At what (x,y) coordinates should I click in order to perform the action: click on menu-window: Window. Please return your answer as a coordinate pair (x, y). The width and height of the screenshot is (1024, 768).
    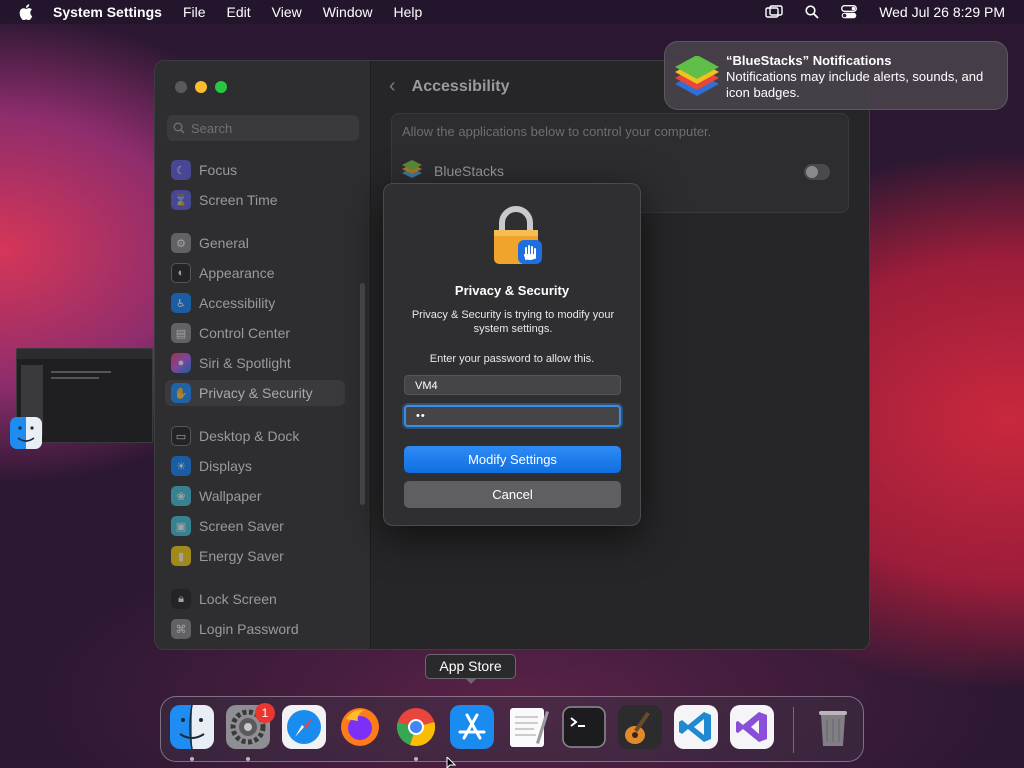
    Looking at the image, I should click on (348, 12).